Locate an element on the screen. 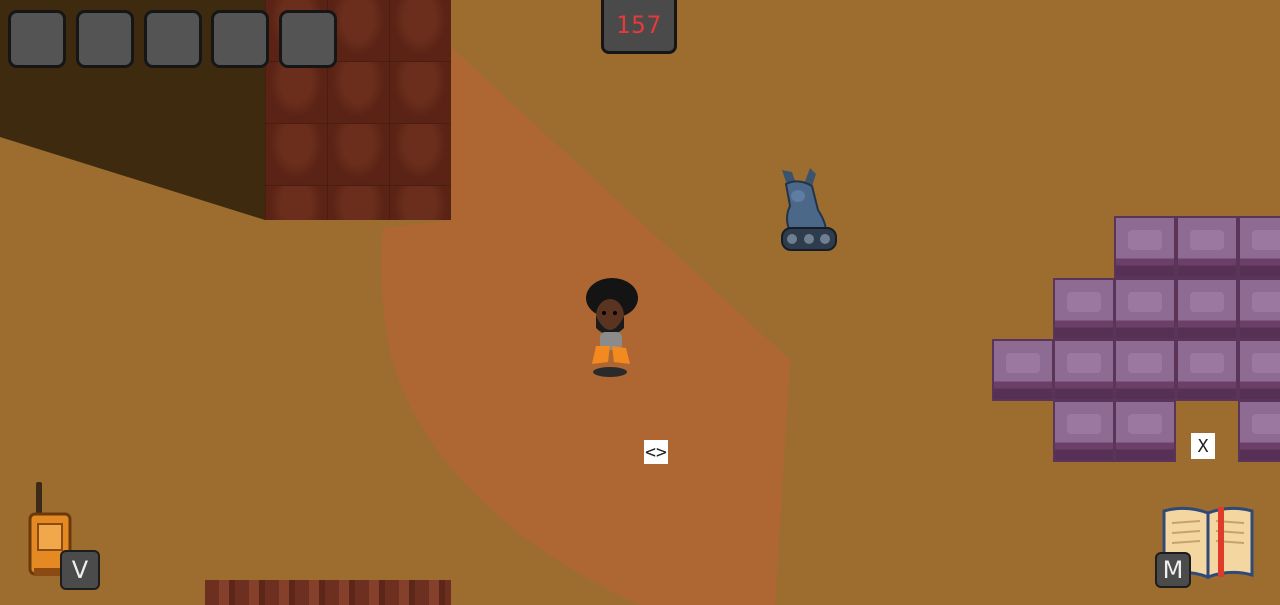 This screenshot has height=605, width=1280. timer-value: 157 is located at coordinates (639, 25).